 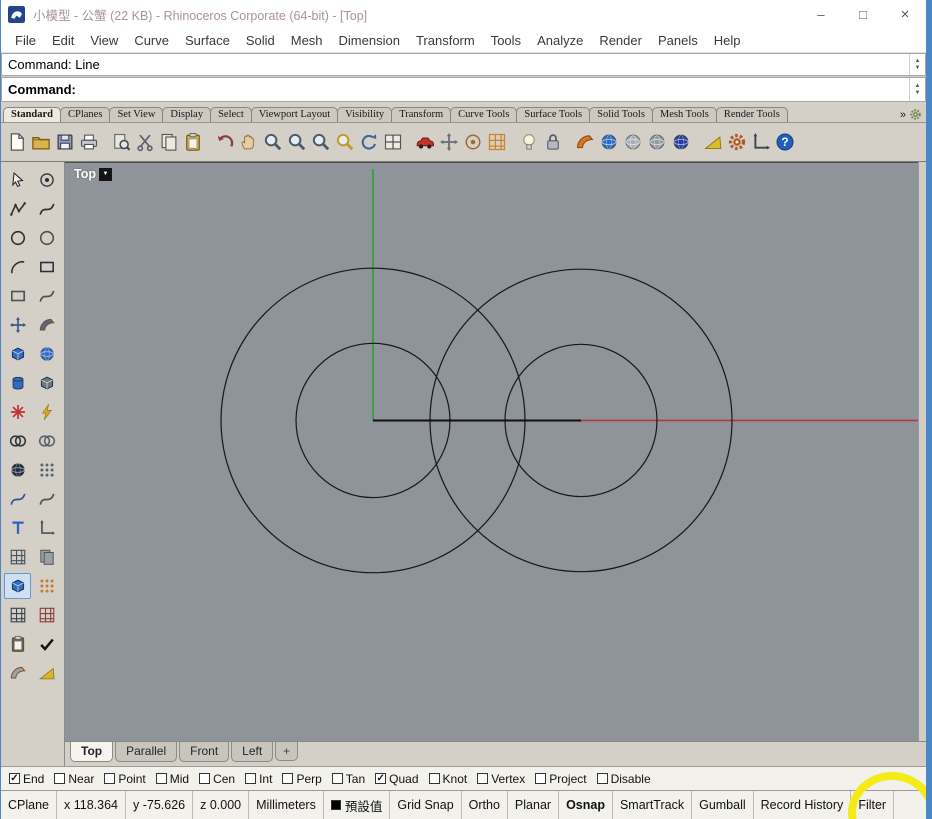 I want to click on osnap-cen: Cen, so click(x=217, y=779).